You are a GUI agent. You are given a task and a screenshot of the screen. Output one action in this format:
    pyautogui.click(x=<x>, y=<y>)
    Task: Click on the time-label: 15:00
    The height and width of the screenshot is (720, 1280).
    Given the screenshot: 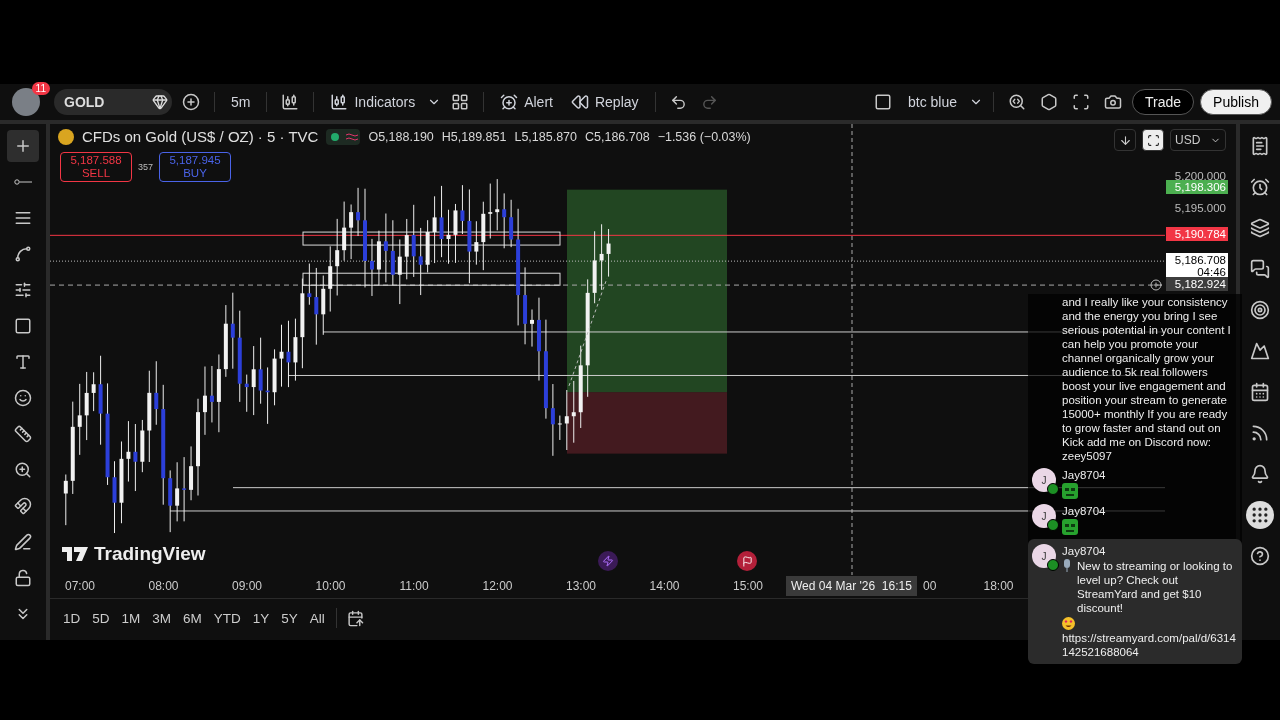 What is the action you would take?
    pyautogui.click(x=748, y=586)
    